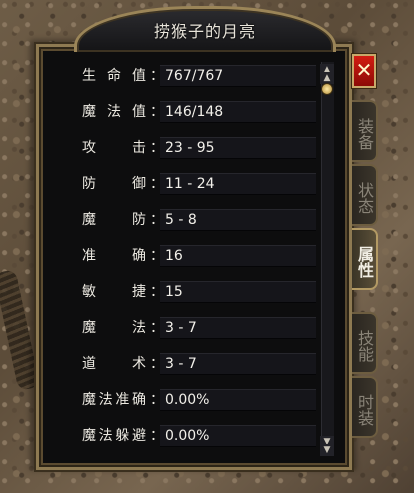 This screenshot has width=414, height=493. I want to click on stat-value-mp: 146/148, so click(194, 112).